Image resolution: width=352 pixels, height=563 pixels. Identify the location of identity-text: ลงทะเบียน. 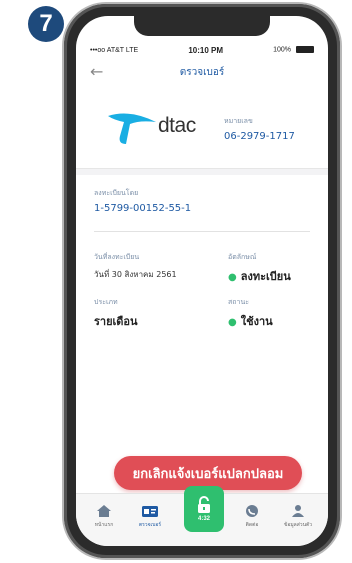
(265, 276).